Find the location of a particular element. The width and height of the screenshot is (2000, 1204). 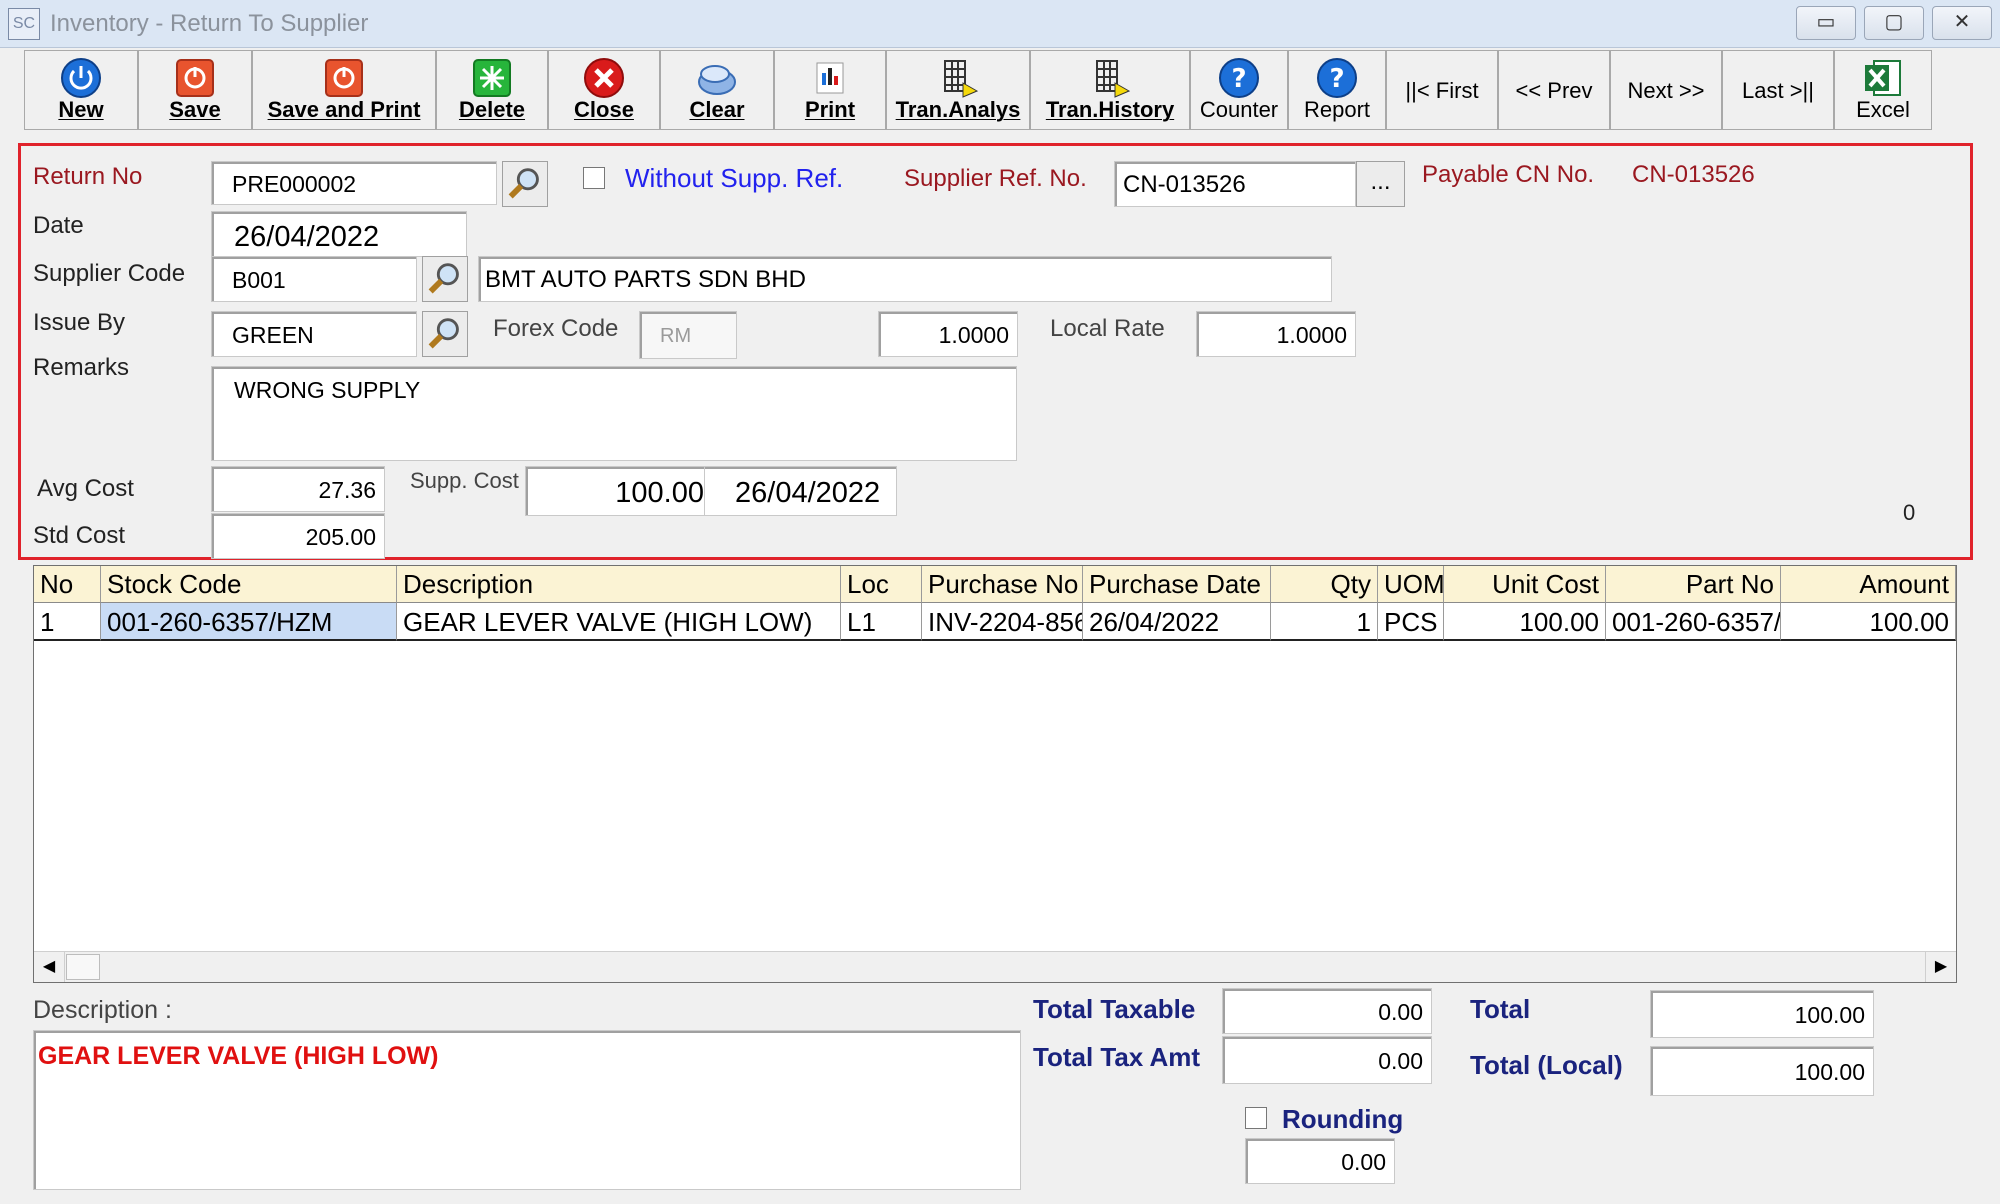

new-button: New is located at coordinates (81, 90).